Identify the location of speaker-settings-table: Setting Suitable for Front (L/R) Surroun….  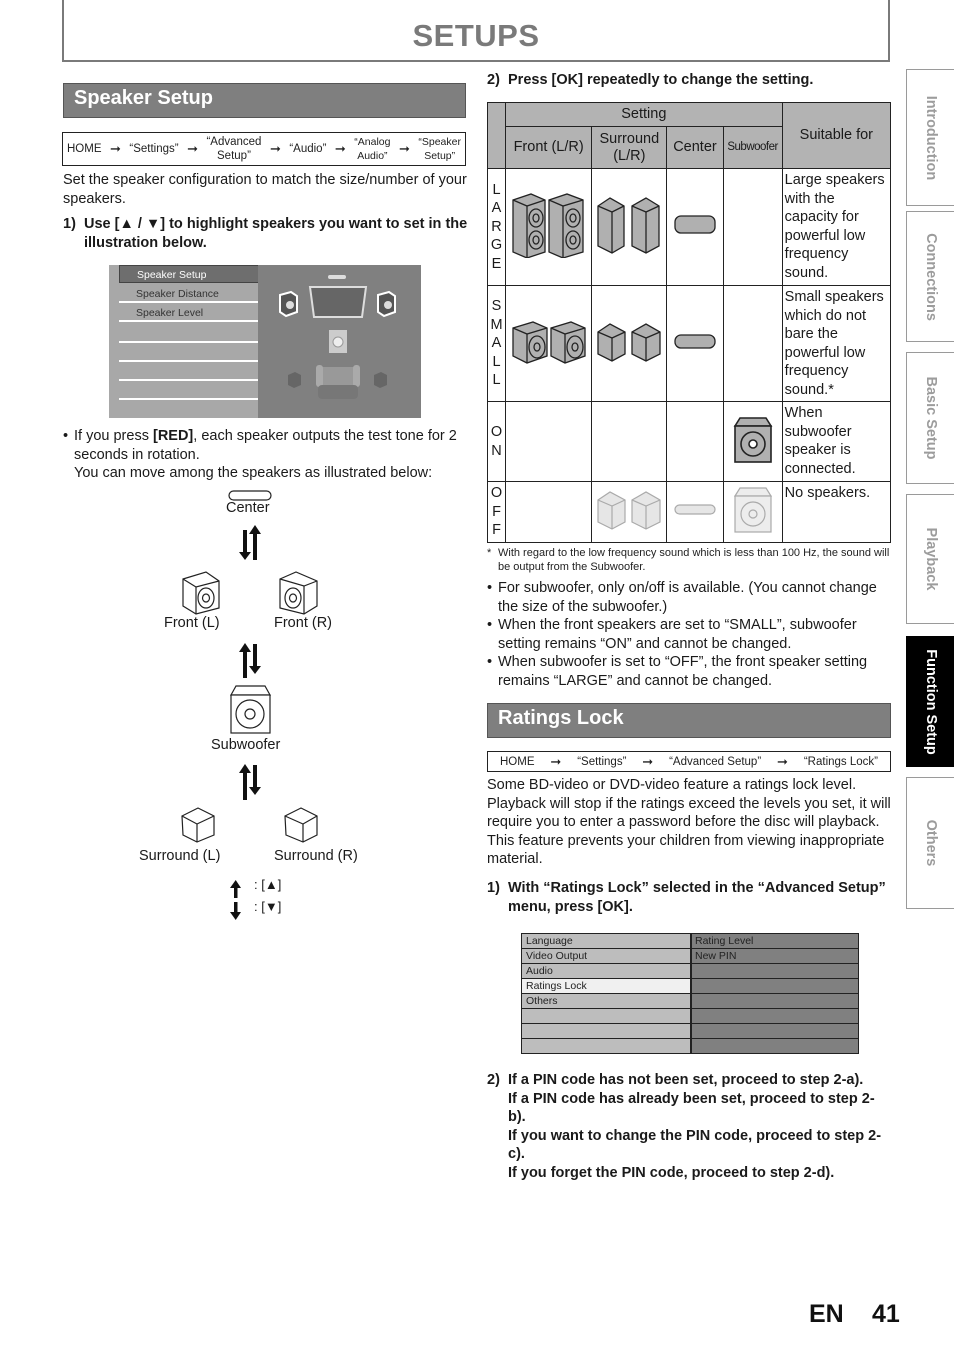
(689, 322).